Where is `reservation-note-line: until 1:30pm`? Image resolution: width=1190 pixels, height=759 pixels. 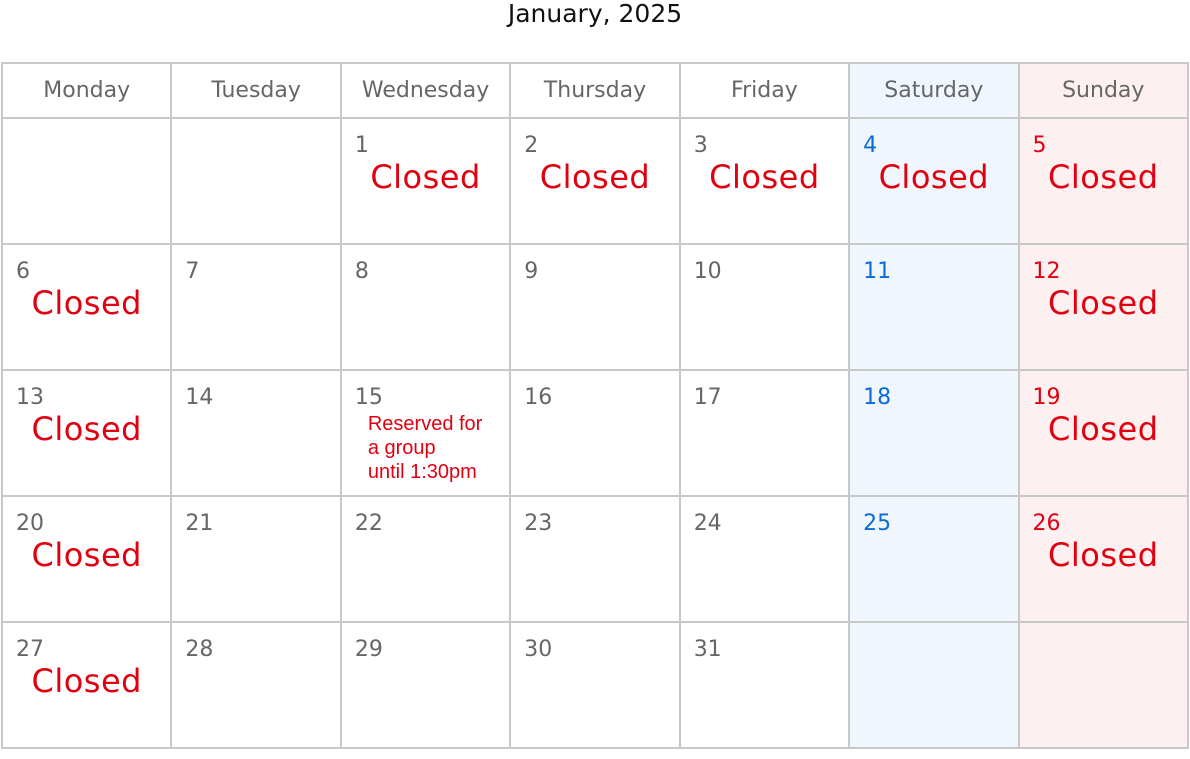 reservation-note-line: until 1:30pm is located at coordinates (422, 472).